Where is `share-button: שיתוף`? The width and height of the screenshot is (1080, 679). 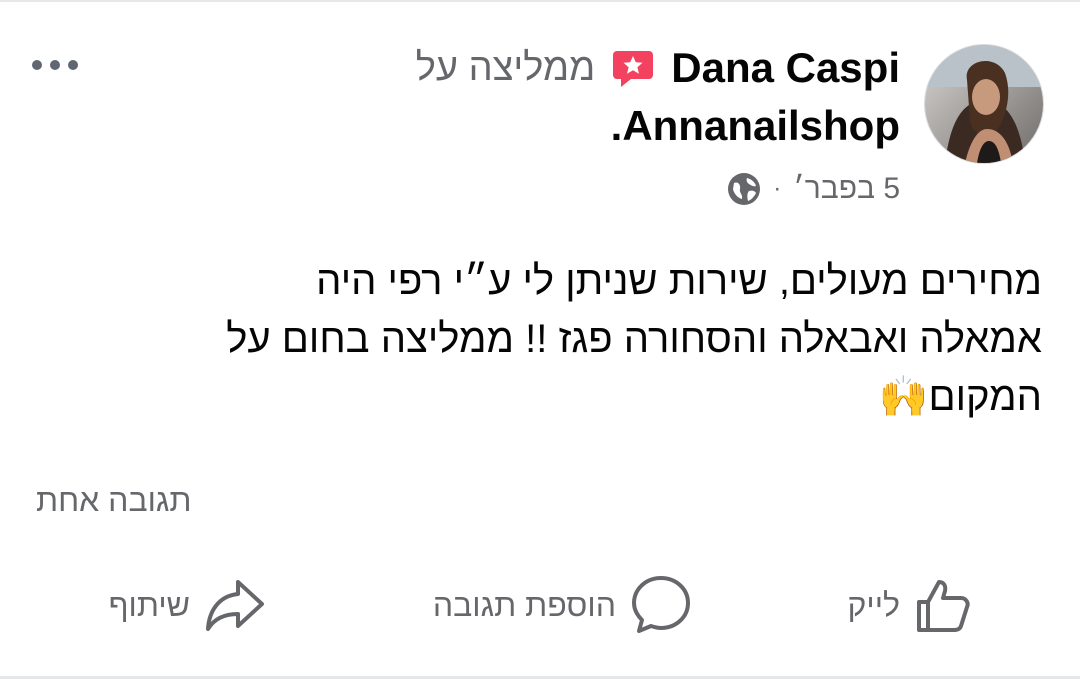 share-button: שיתוף is located at coordinates (187, 605).